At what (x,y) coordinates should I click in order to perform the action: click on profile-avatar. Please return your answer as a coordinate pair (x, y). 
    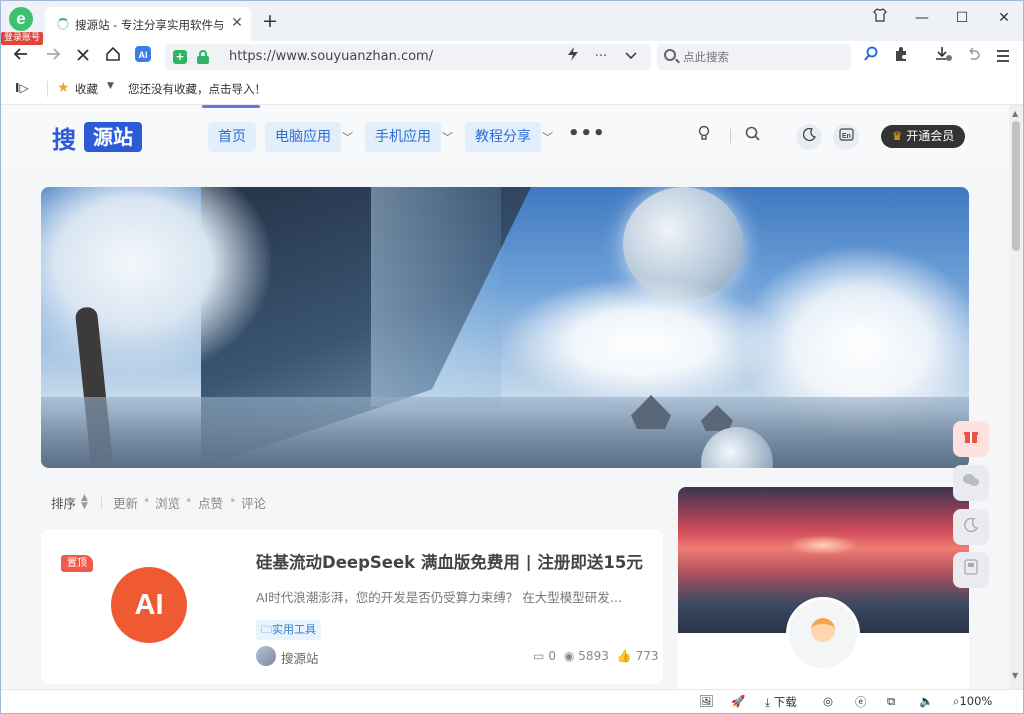
    Looking at the image, I should click on (823, 634).